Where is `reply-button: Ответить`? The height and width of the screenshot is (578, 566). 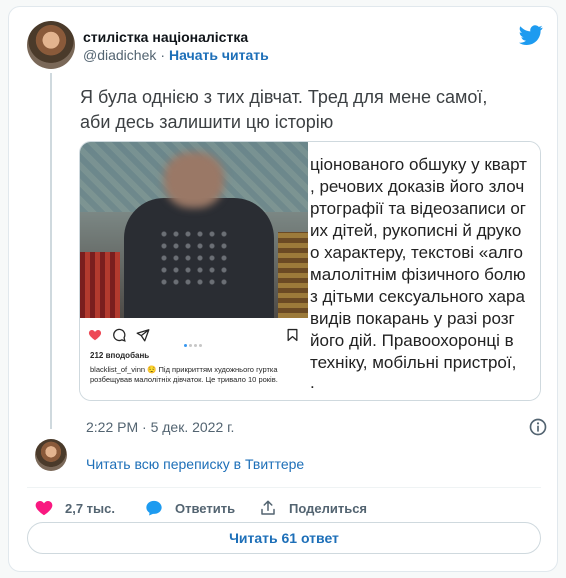 reply-button: Ответить is located at coordinates (190, 508).